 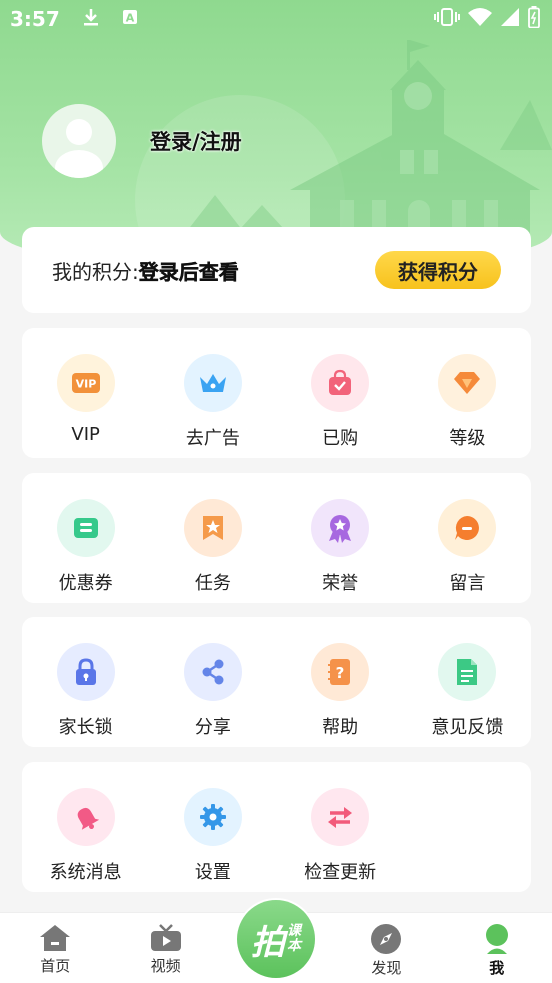 I want to click on menu-item-settings: 设置, so click(x=212, y=840).